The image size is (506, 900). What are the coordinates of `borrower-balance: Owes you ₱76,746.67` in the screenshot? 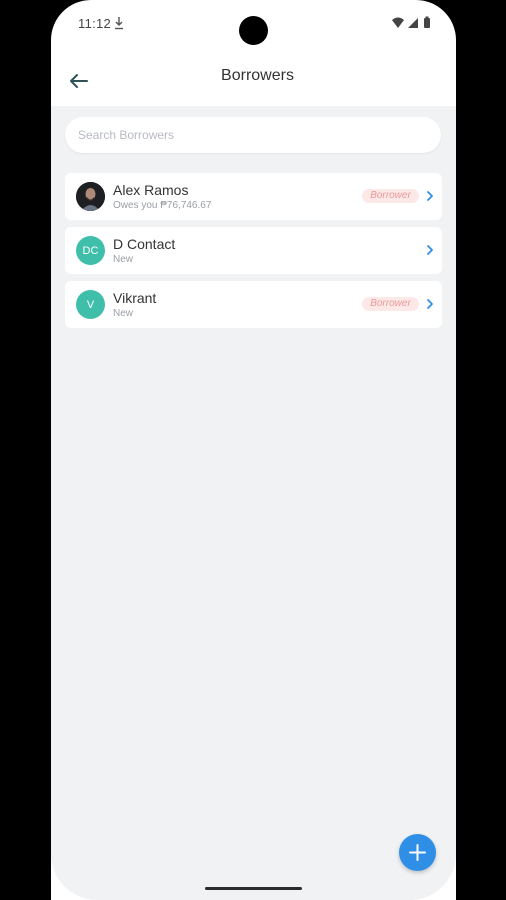 It's located at (162, 205).